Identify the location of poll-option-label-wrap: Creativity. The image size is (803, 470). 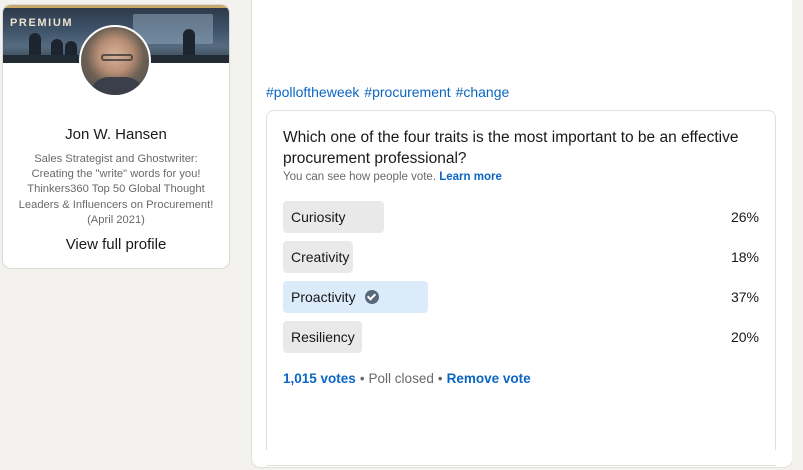
(320, 257).